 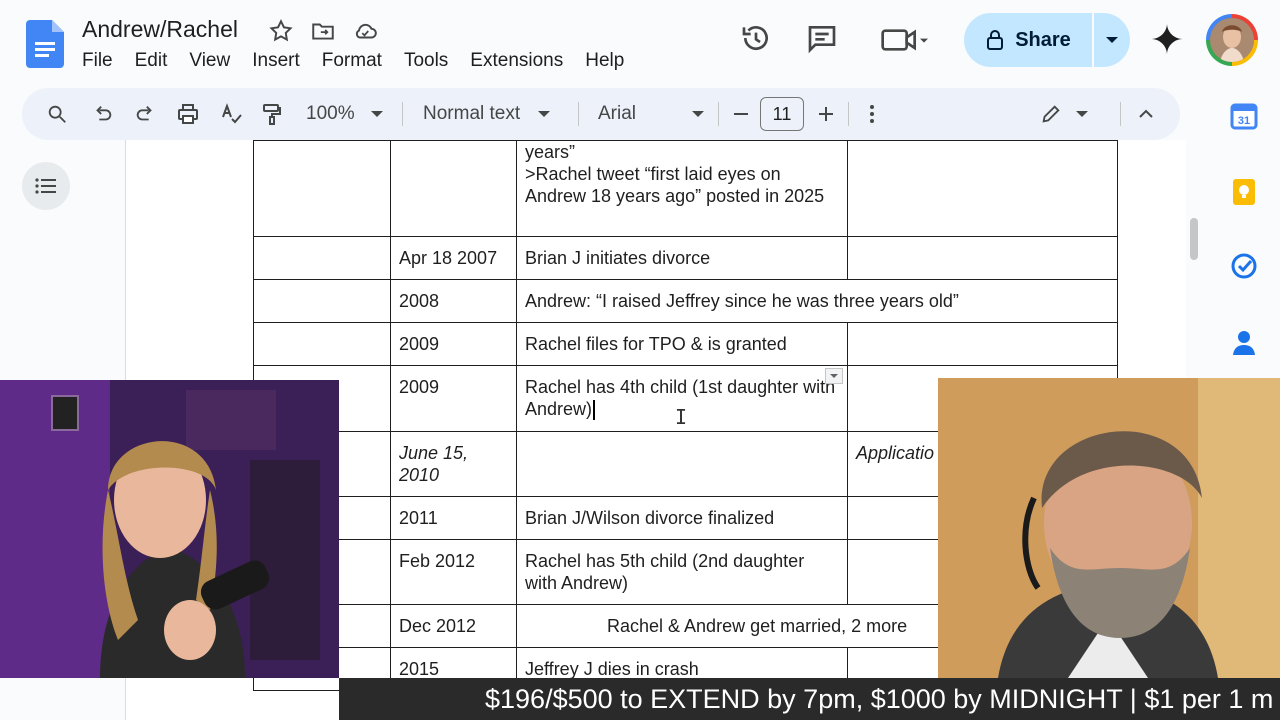 I want to click on share-label: Share, so click(x=1043, y=39).